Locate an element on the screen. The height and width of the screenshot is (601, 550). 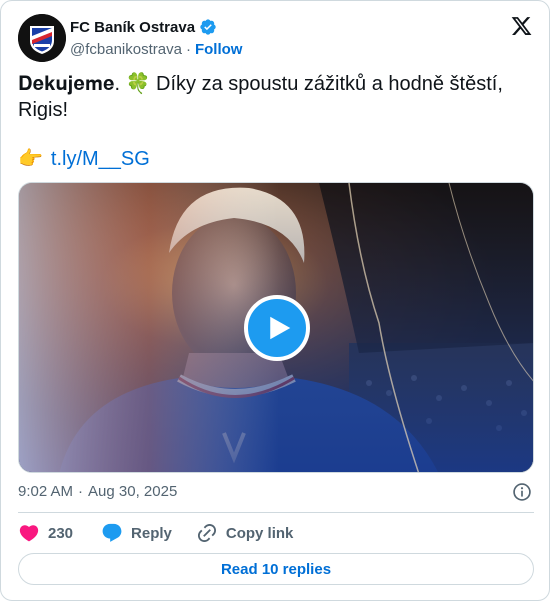
follow-button: Follow is located at coordinates (219, 49).